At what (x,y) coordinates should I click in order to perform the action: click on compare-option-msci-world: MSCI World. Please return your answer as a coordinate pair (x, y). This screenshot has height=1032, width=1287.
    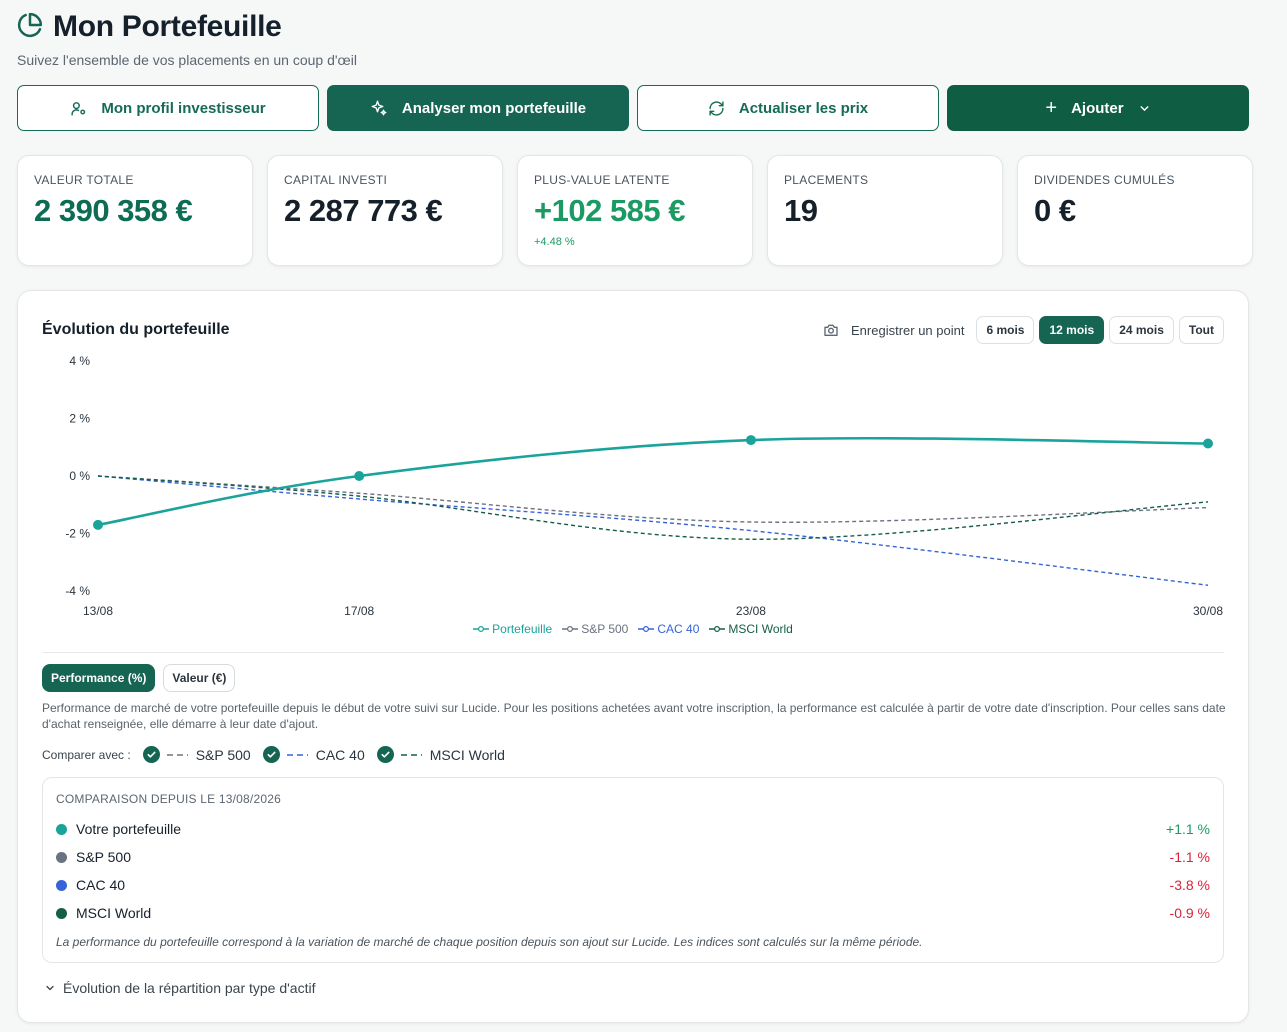
    Looking at the image, I should click on (440, 754).